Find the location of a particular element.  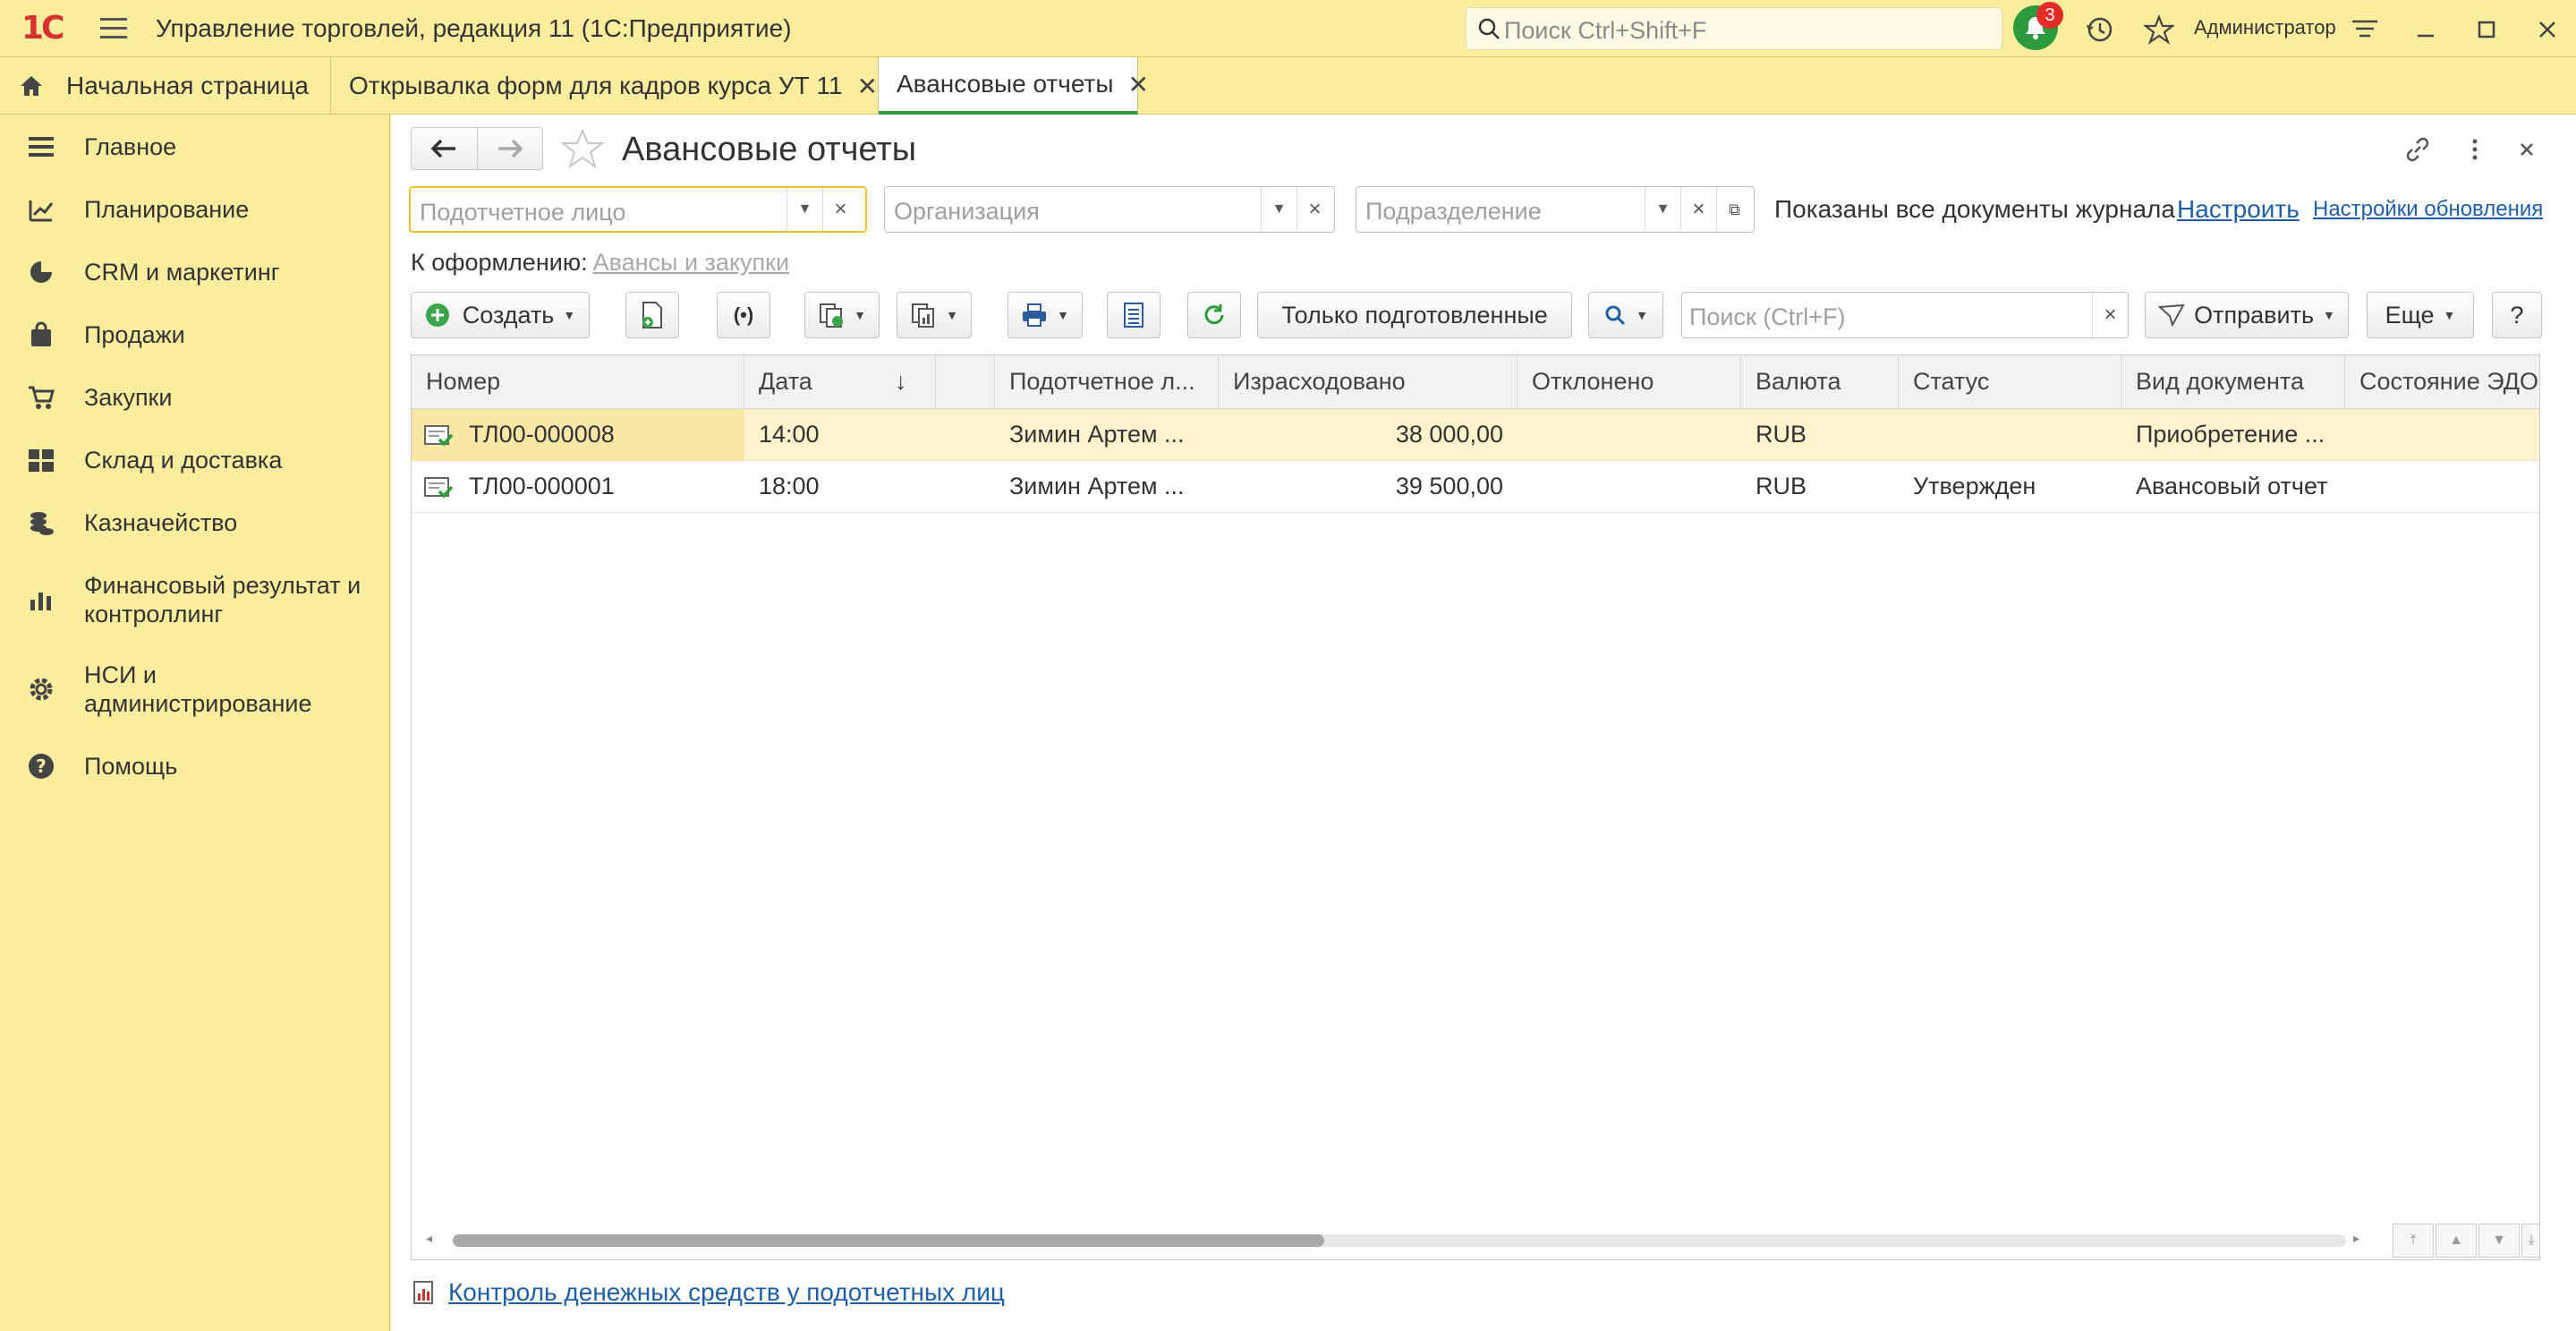

sidebar-item-crm: CRM и маркетинг is located at coordinates (195, 276).